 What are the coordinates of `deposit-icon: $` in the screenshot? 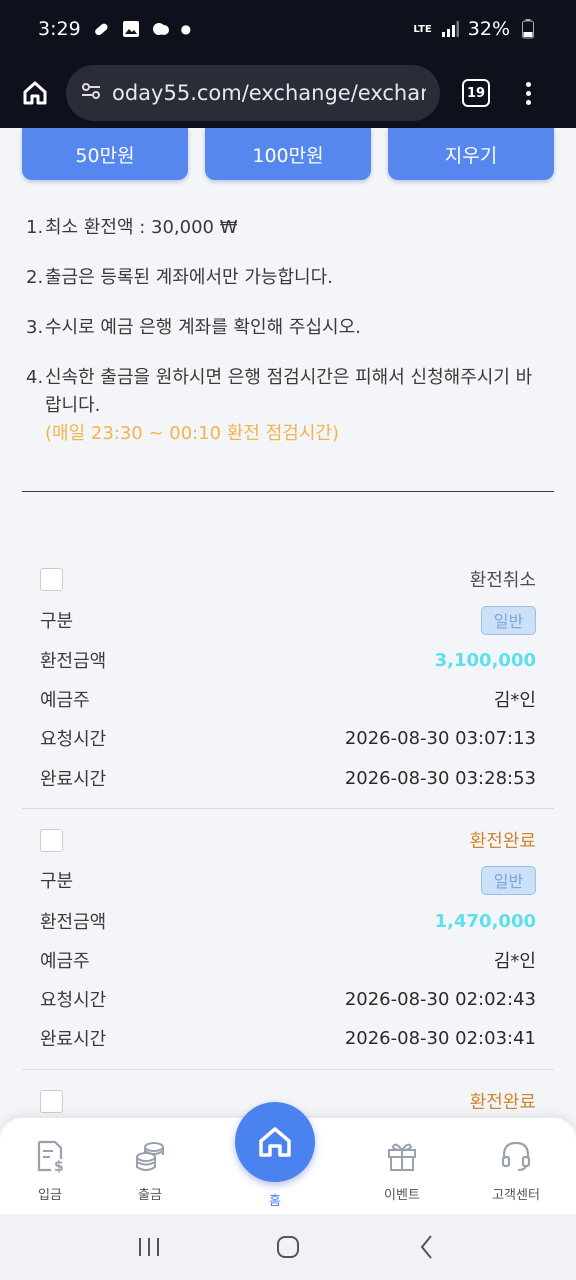 It's located at (50, 1156).